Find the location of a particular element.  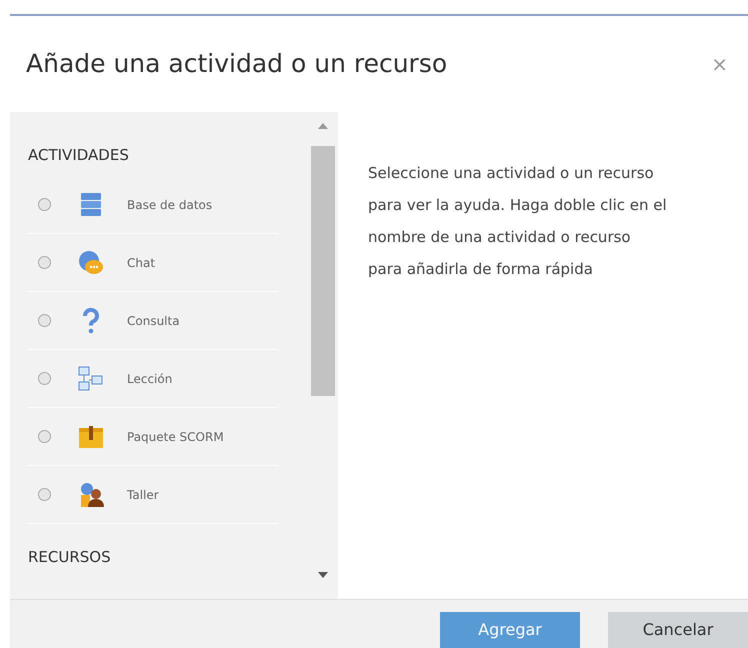

scrollbar-thumb is located at coordinates (323, 271).